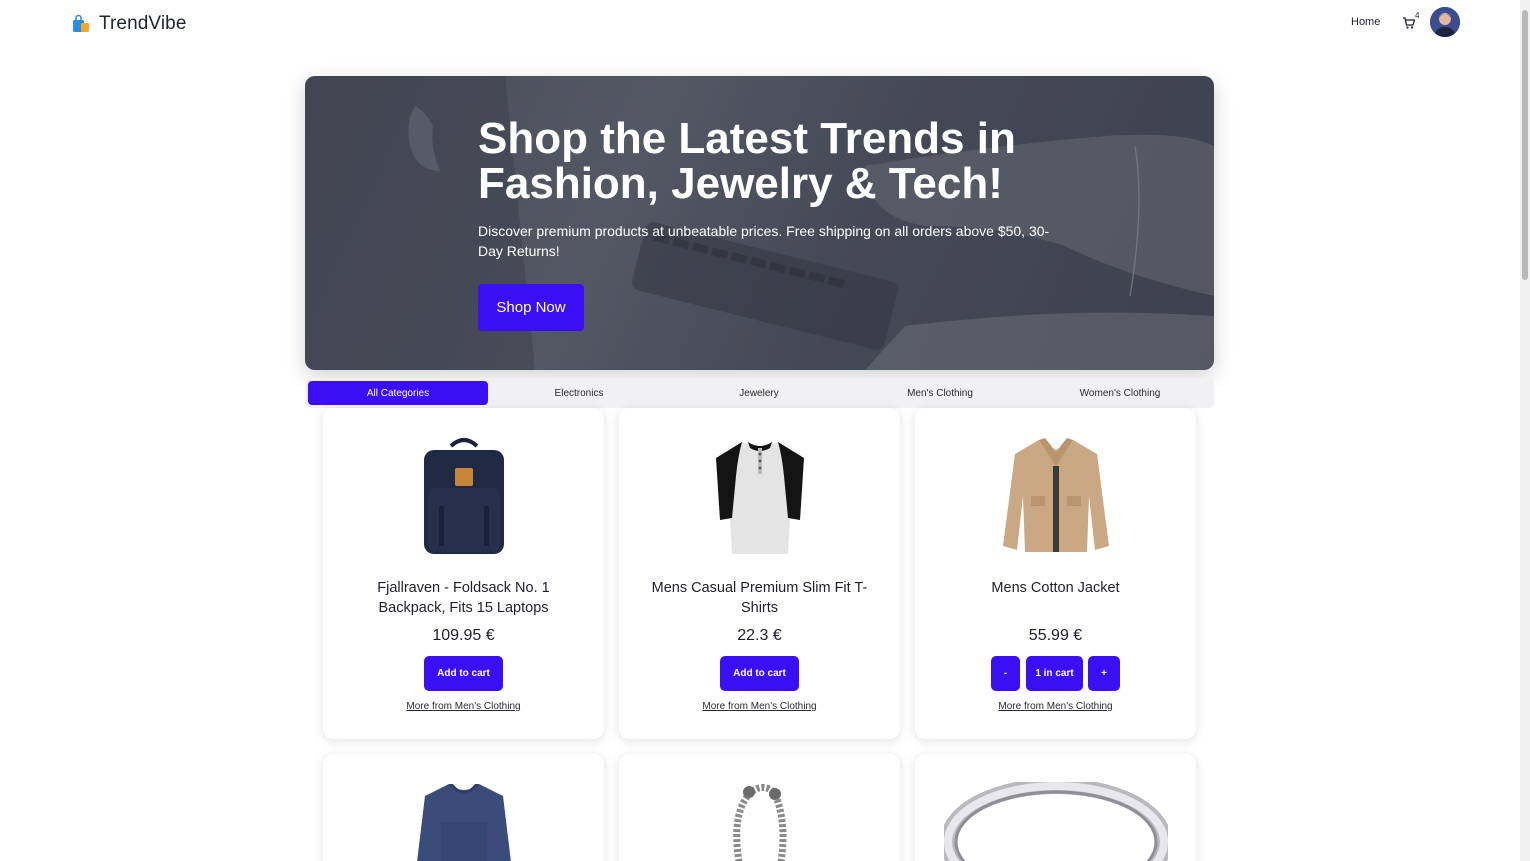  I want to click on bracelet-icon, so click(759, 822).